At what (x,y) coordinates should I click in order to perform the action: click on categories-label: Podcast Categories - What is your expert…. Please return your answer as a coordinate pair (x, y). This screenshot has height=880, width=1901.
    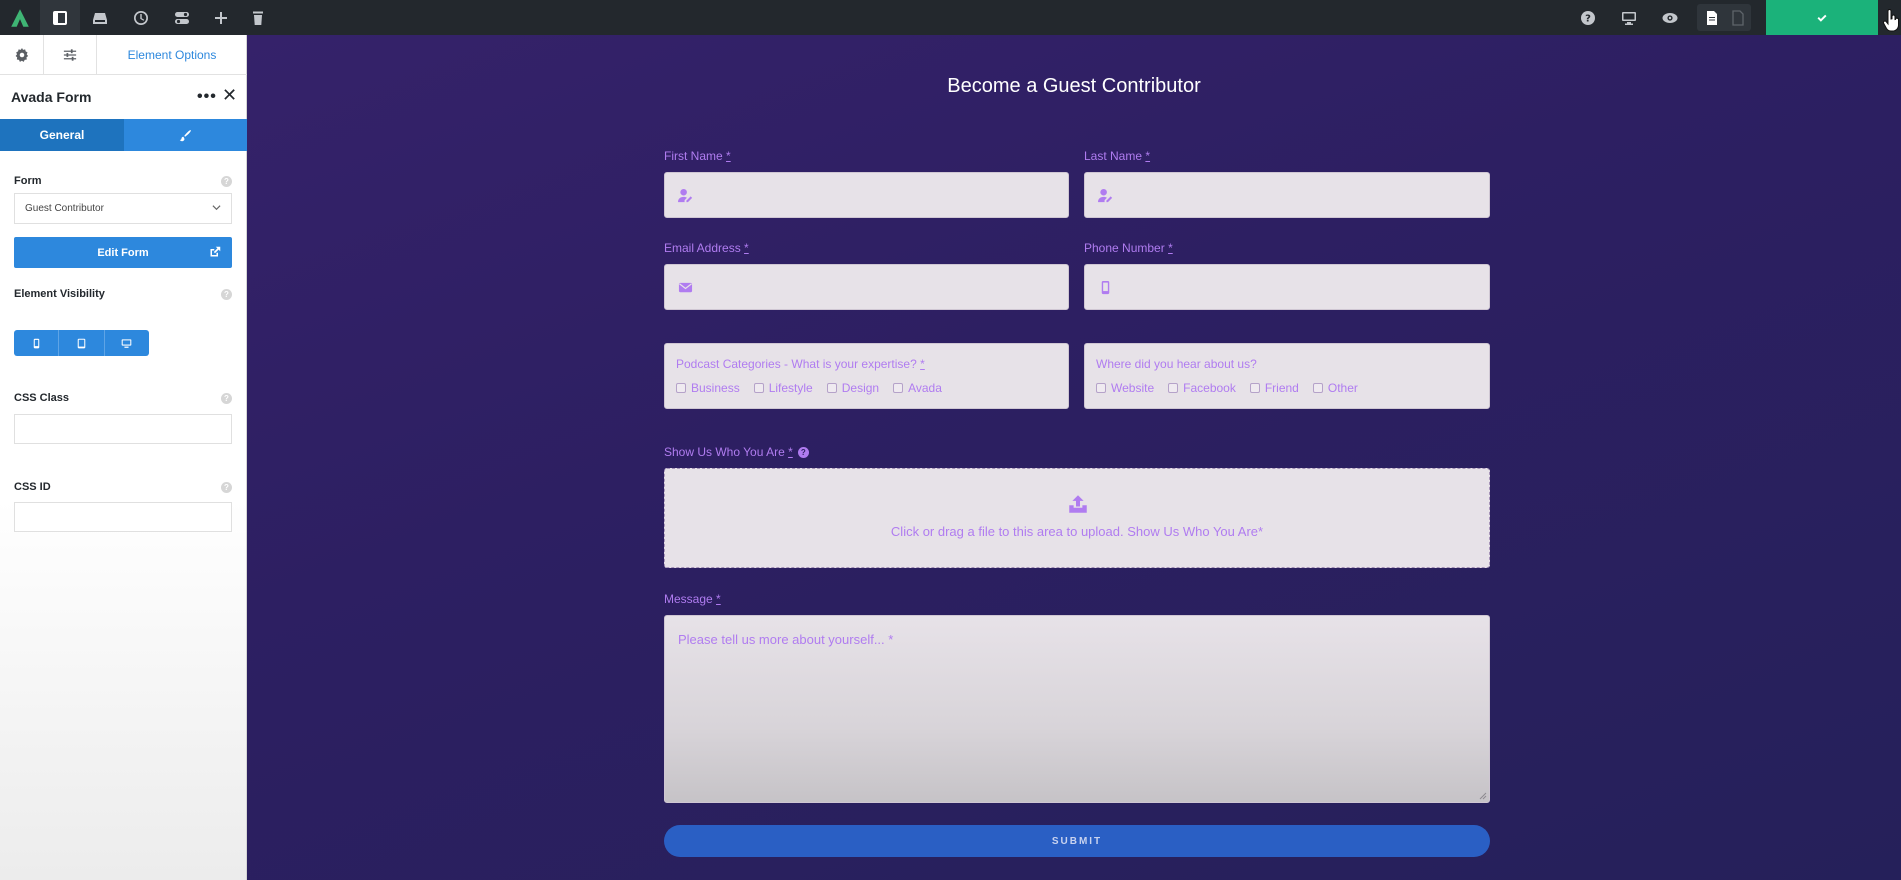
    Looking at the image, I should click on (800, 364).